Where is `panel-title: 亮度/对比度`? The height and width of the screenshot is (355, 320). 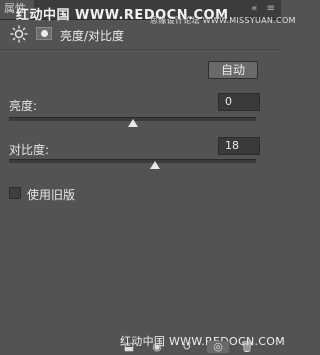 panel-title: 亮度/对比度 is located at coordinates (92, 36).